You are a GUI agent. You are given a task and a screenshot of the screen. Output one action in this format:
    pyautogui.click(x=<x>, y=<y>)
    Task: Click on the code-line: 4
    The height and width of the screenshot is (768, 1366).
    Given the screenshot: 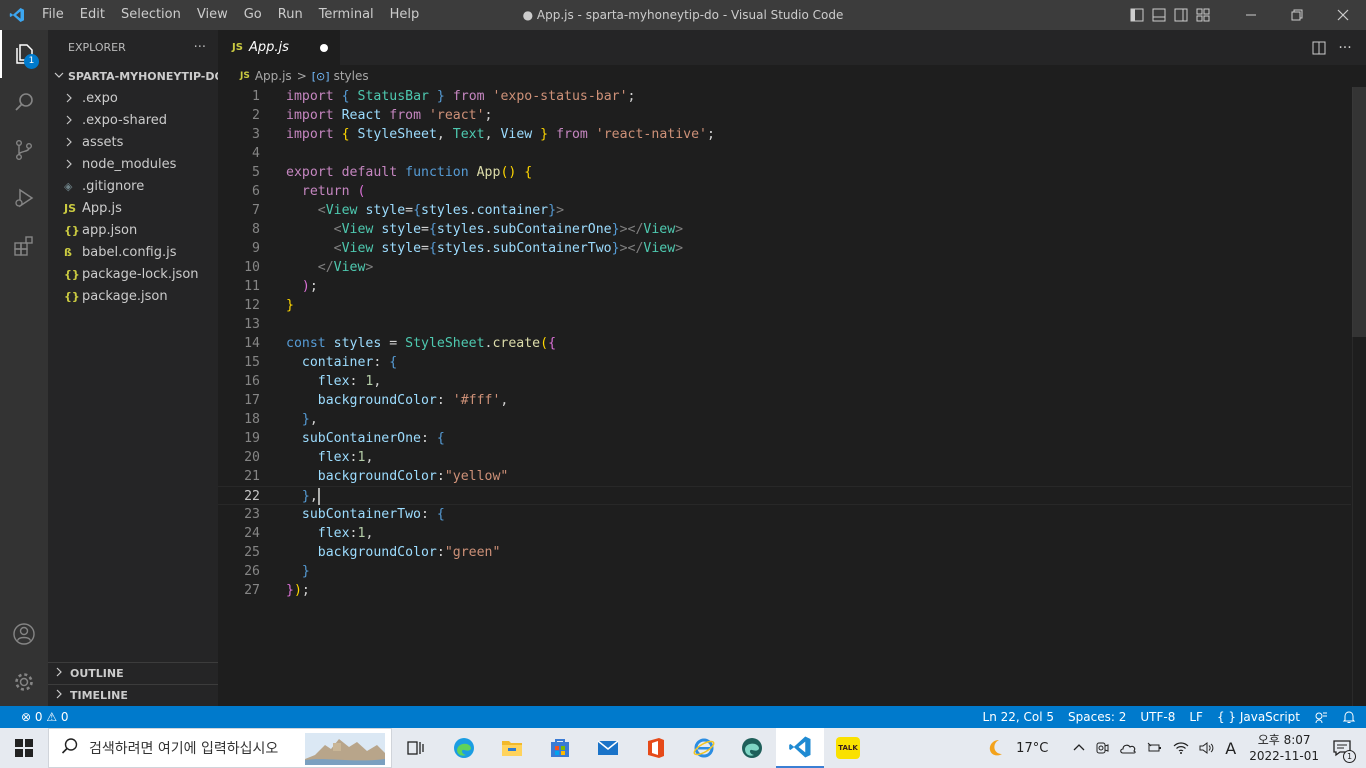 What is the action you would take?
    pyautogui.click(x=784, y=153)
    